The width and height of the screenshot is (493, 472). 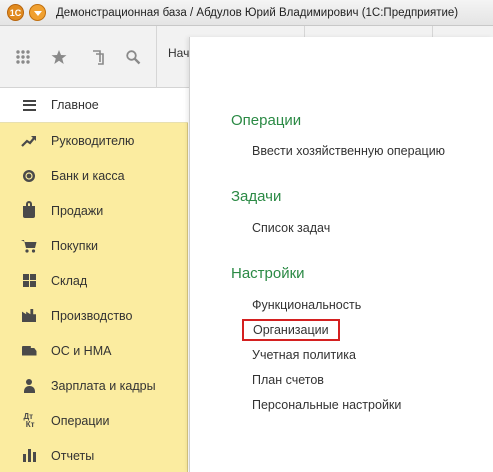 I want to click on sidebar-item-label: ОС и НМА, so click(x=81, y=350).